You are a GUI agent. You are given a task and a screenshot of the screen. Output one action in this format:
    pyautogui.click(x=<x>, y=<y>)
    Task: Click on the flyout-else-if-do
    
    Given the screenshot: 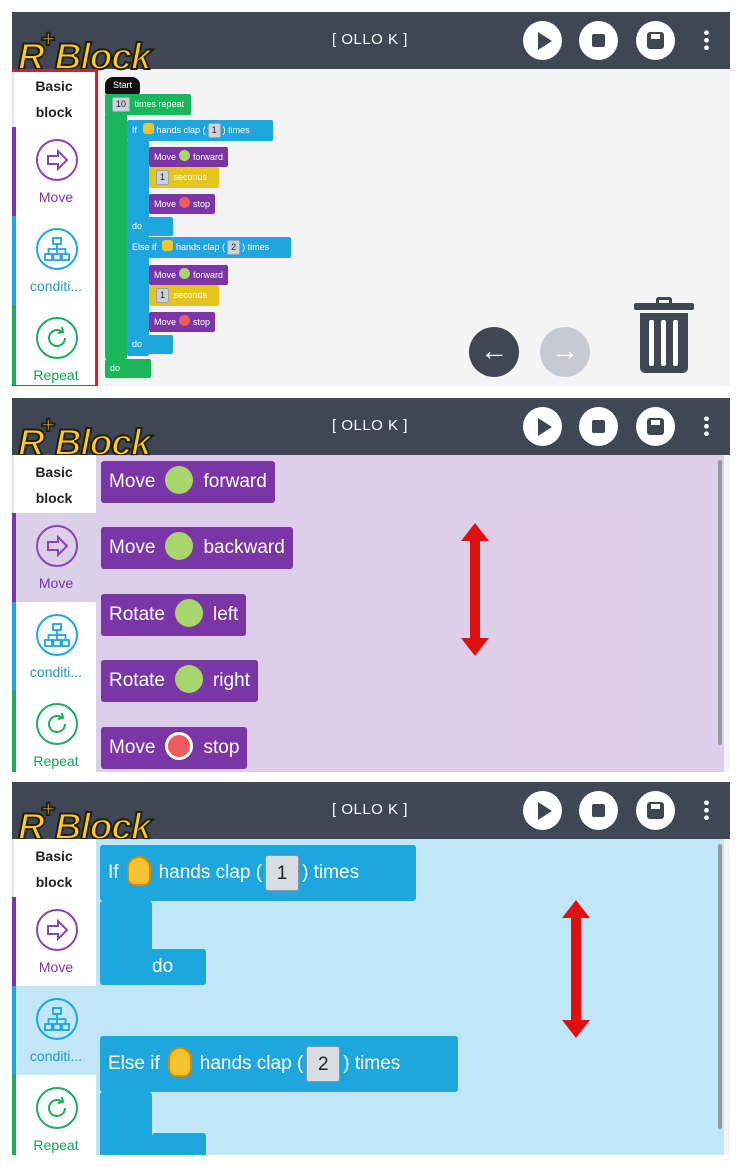 What is the action you would take?
    pyautogui.click(x=179, y=1144)
    